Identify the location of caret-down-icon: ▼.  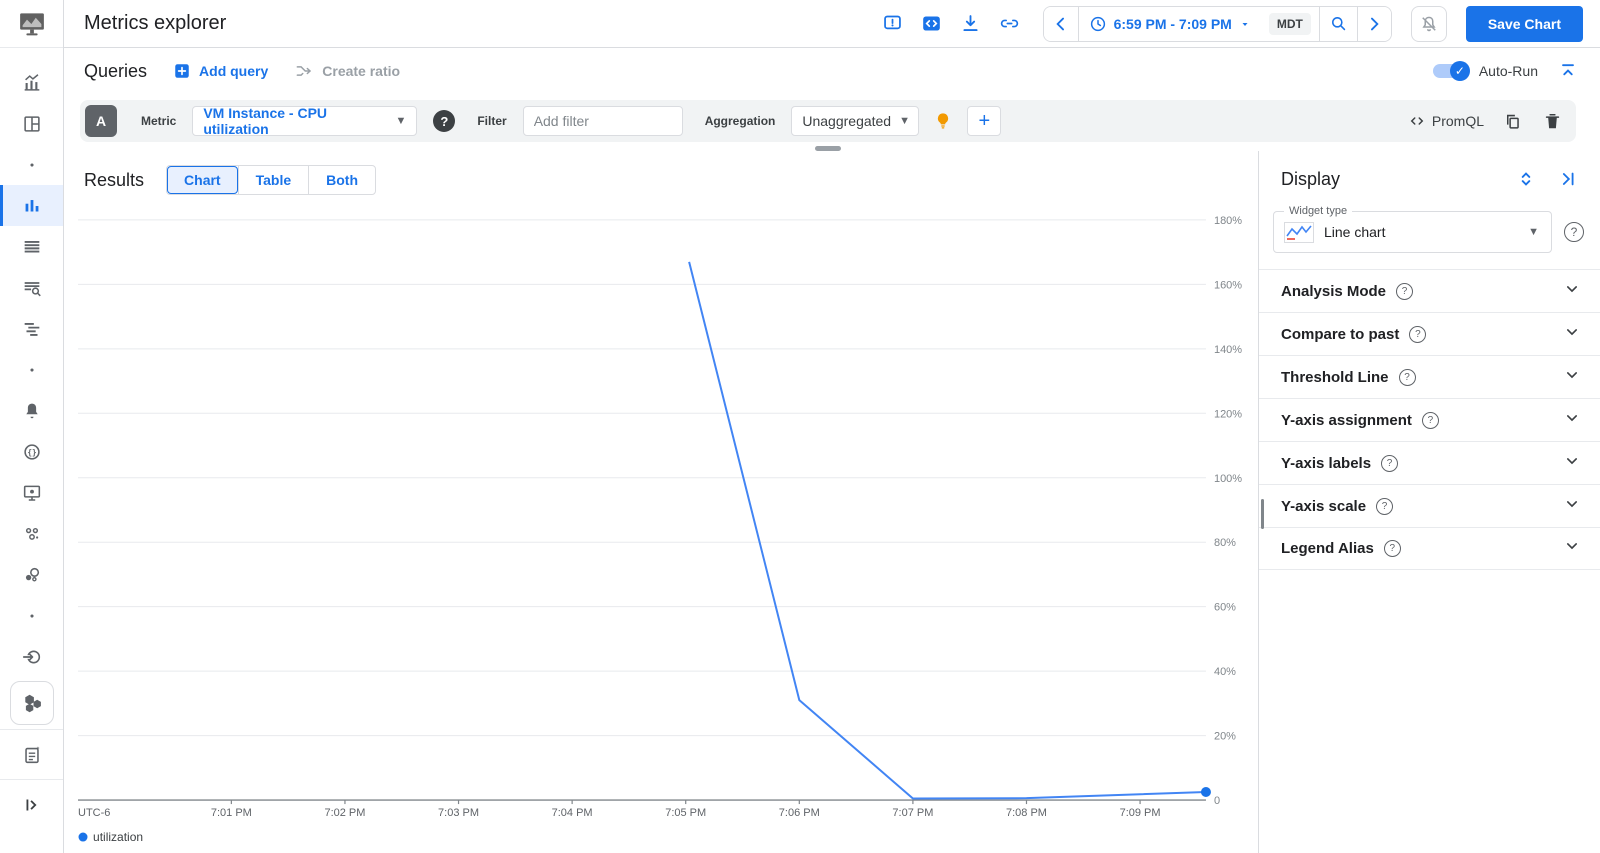
(1533, 232).